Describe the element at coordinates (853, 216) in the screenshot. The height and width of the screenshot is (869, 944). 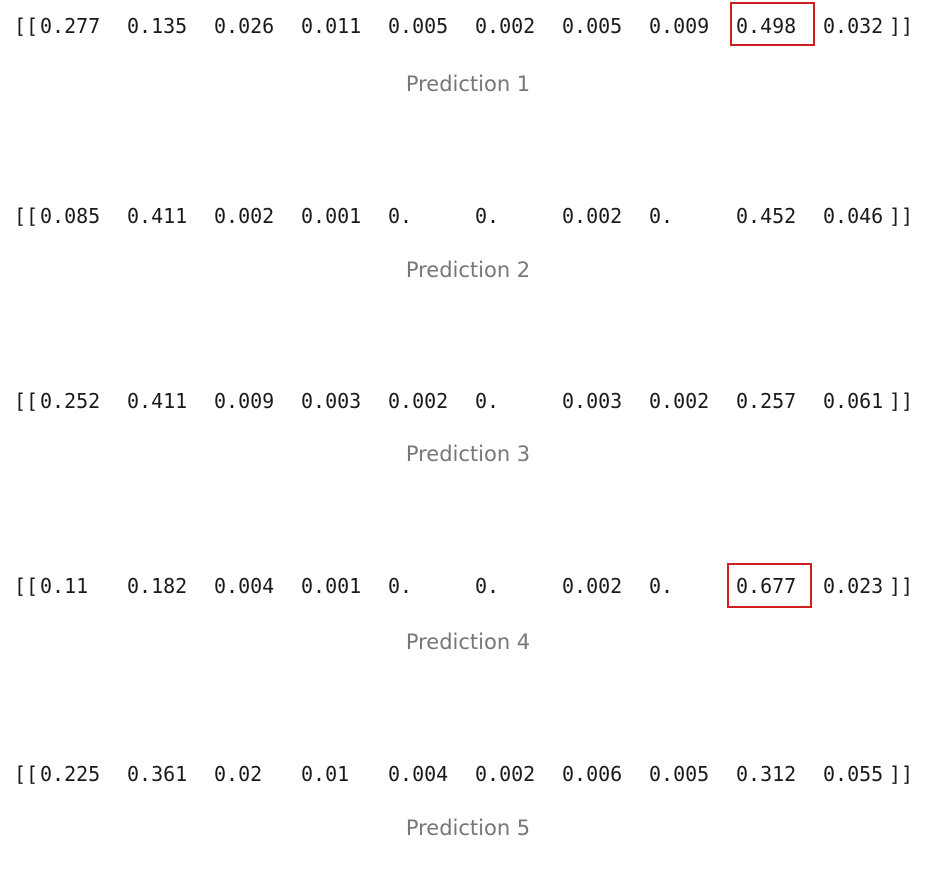
I see `probability-value: 0.046` at that location.